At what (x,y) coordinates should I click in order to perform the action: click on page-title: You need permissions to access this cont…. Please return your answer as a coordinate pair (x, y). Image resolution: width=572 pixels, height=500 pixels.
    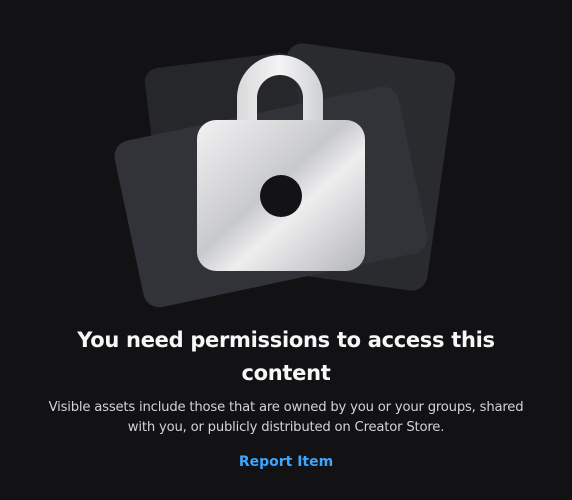
    Looking at the image, I should click on (286, 356).